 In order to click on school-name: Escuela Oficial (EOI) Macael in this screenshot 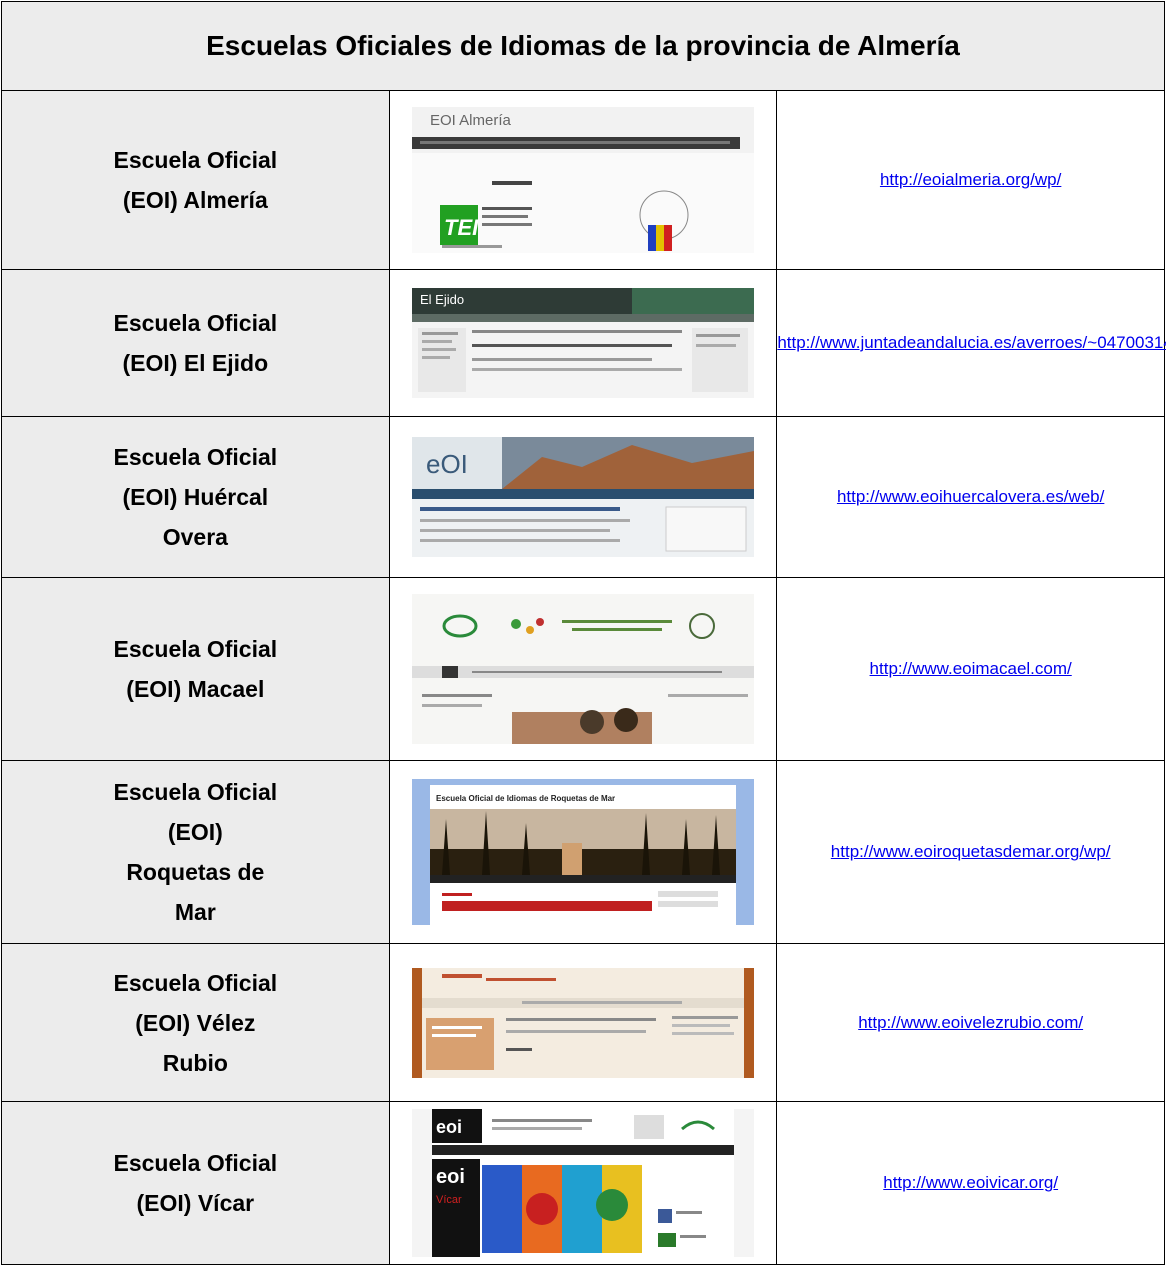, I will do `click(195, 669)`.